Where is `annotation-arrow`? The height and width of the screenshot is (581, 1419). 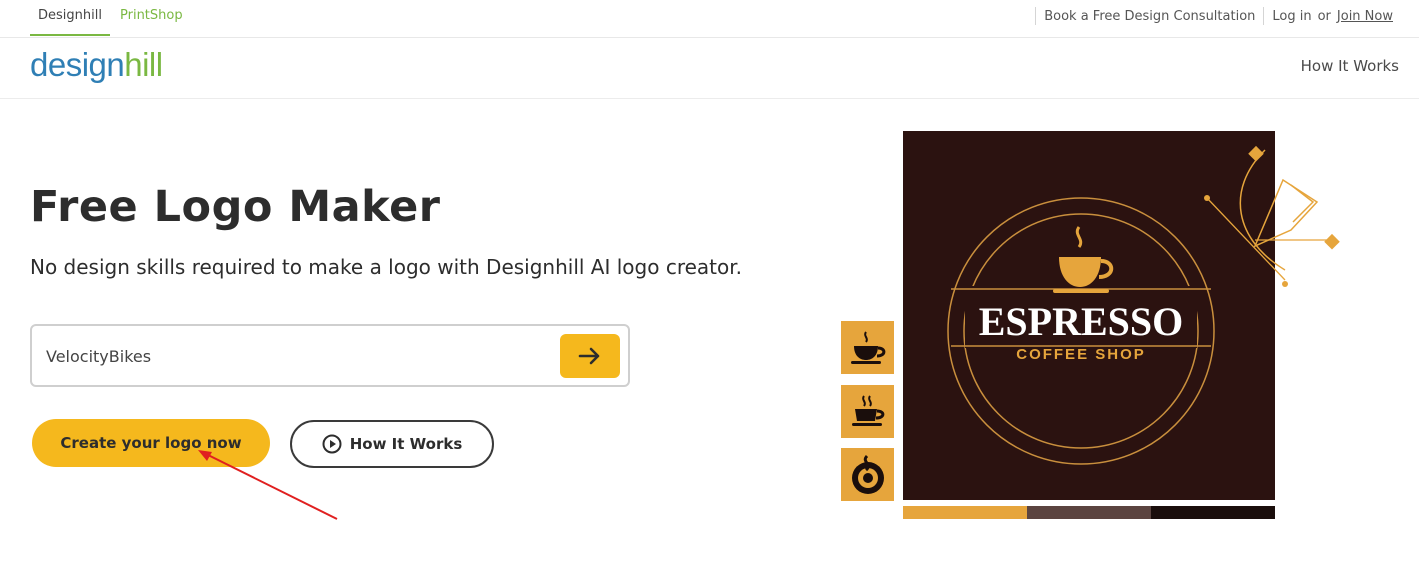 annotation-arrow is located at coordinates (268, 485).